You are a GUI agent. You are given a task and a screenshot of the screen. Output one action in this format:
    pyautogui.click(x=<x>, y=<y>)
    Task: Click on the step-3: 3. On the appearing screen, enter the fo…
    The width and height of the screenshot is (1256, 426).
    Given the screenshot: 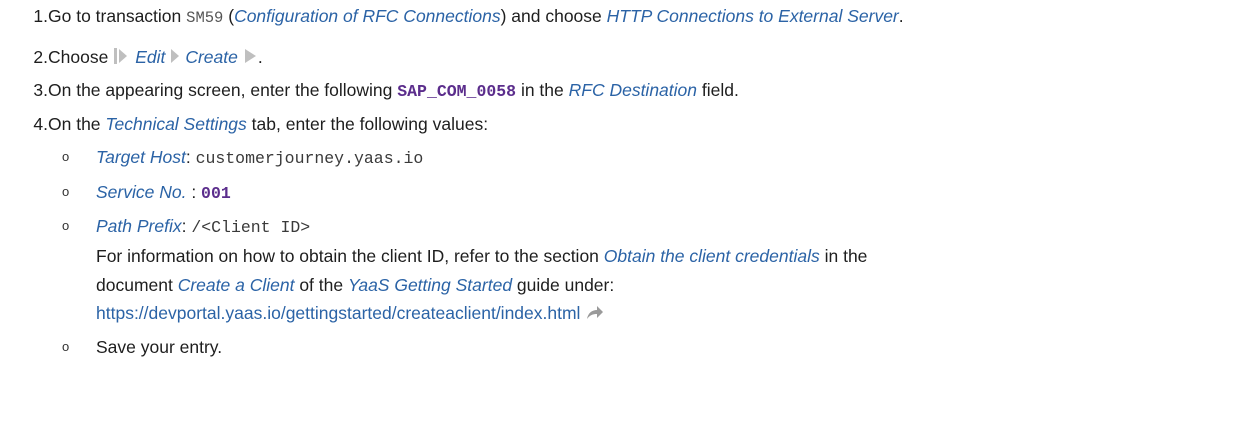 What is the action you would take?
    pyautogui.click(x=369, y=90)
    